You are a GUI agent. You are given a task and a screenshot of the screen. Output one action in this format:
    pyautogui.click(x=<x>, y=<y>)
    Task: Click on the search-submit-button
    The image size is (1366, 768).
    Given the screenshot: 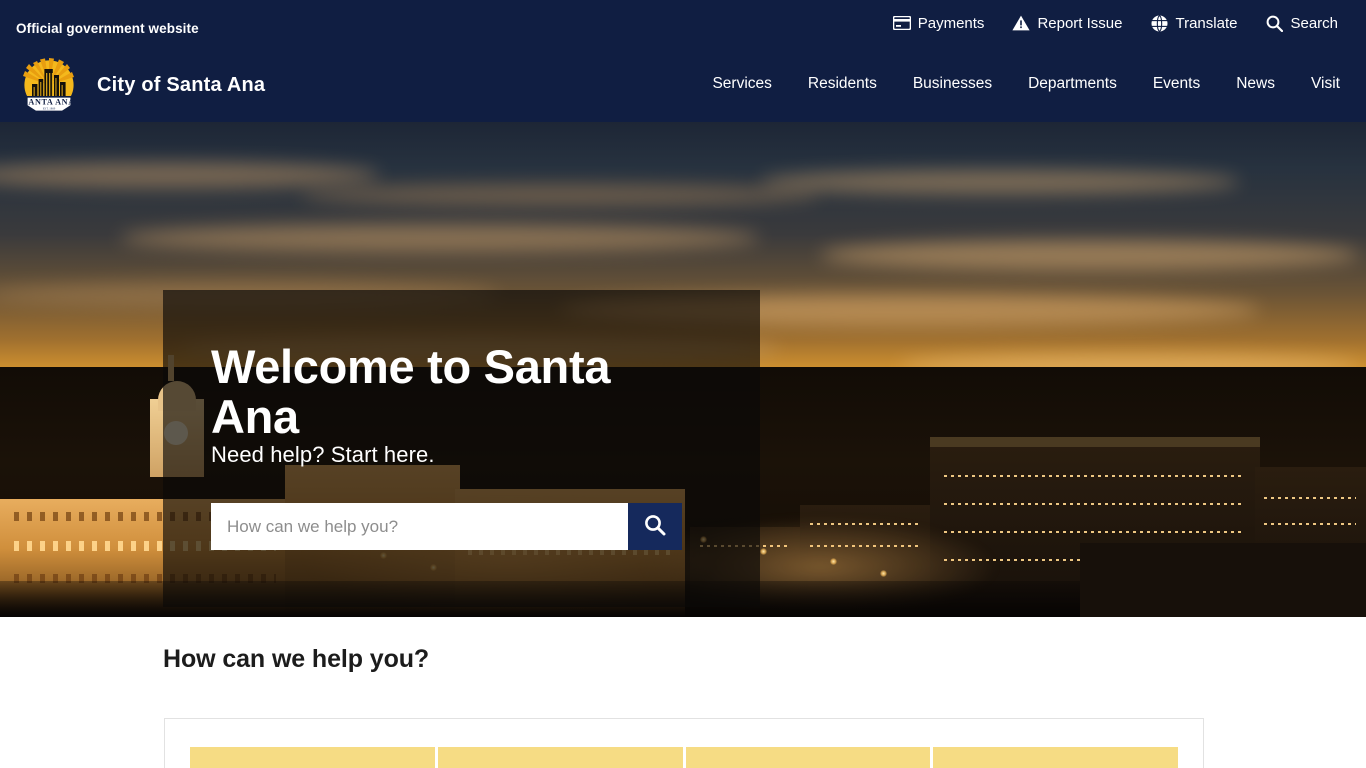 What is the action you would take?
    pyautogui.click(x=655, y=526)
    